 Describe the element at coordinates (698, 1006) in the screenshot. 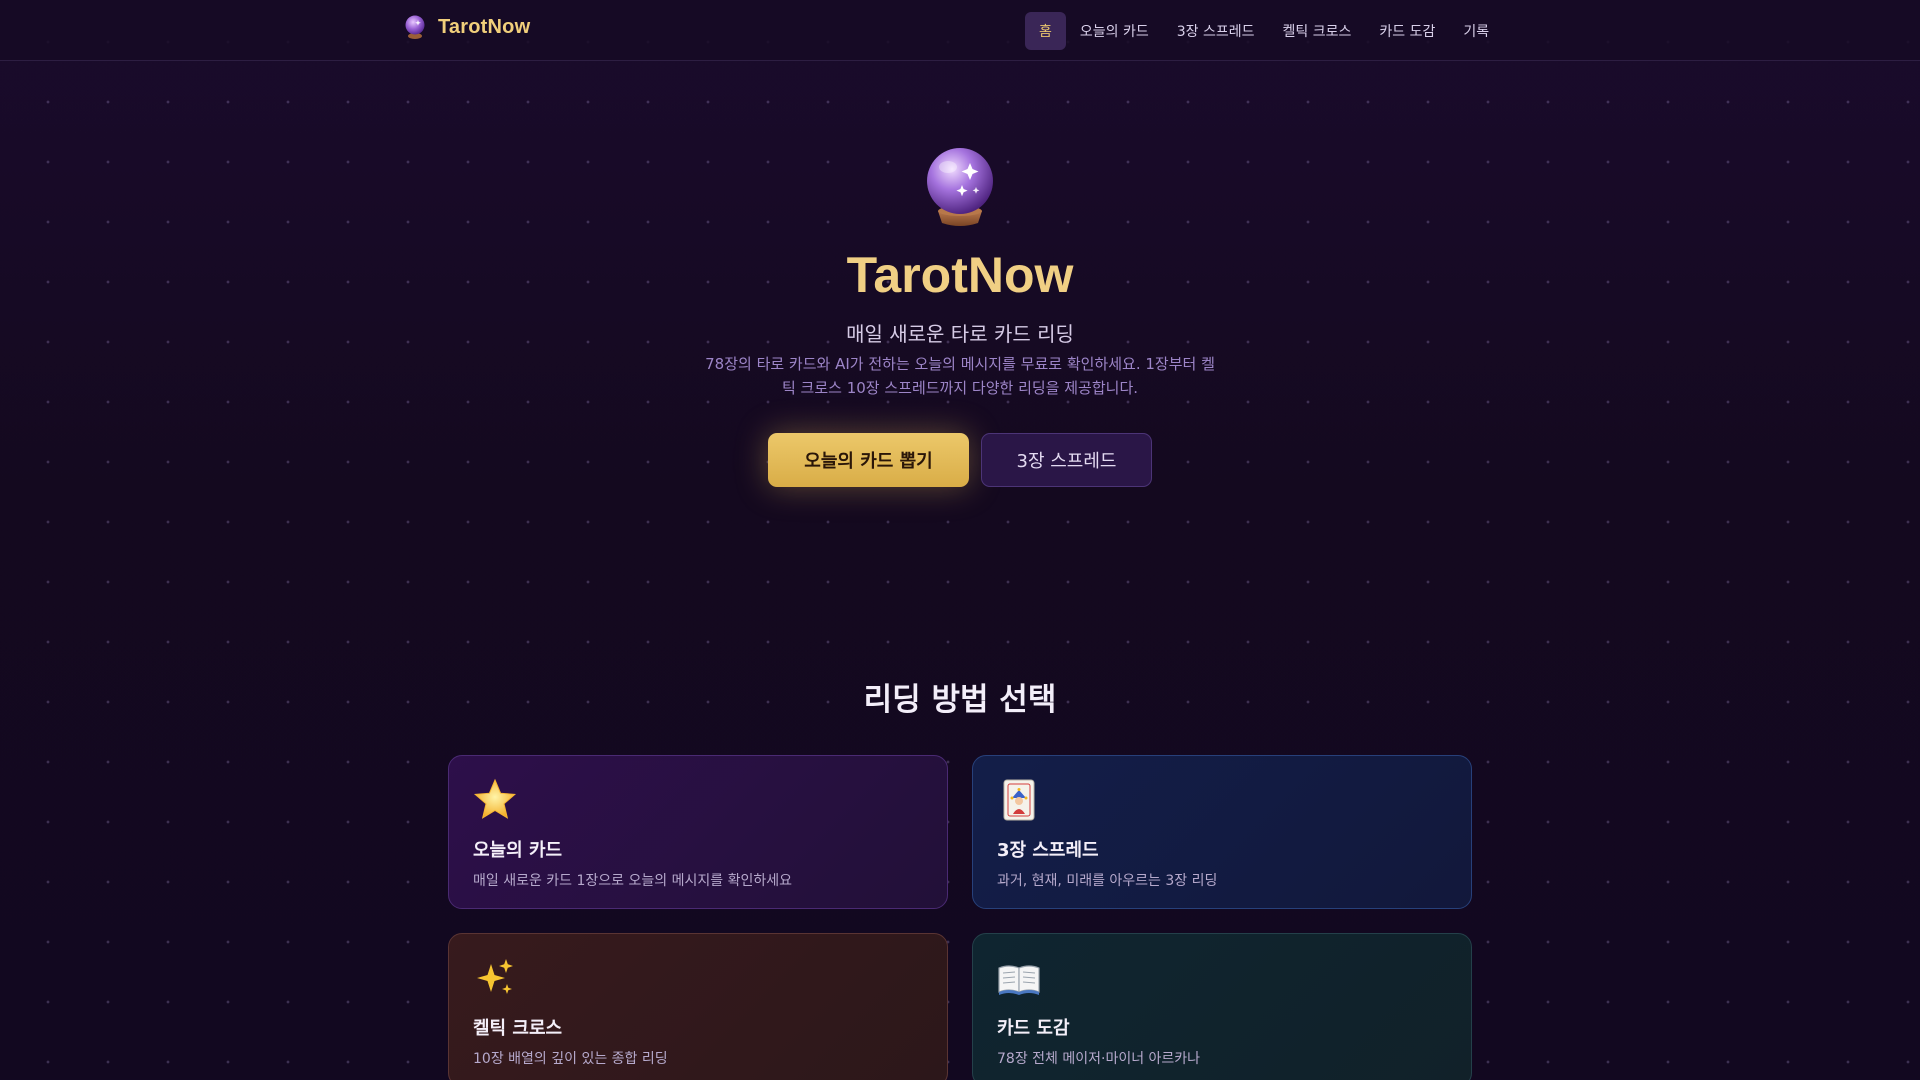

I see `method-card-celtic-cross: 켈틱 크로스 10장 배열의 깊이 있는 종합 리딩` at that location.